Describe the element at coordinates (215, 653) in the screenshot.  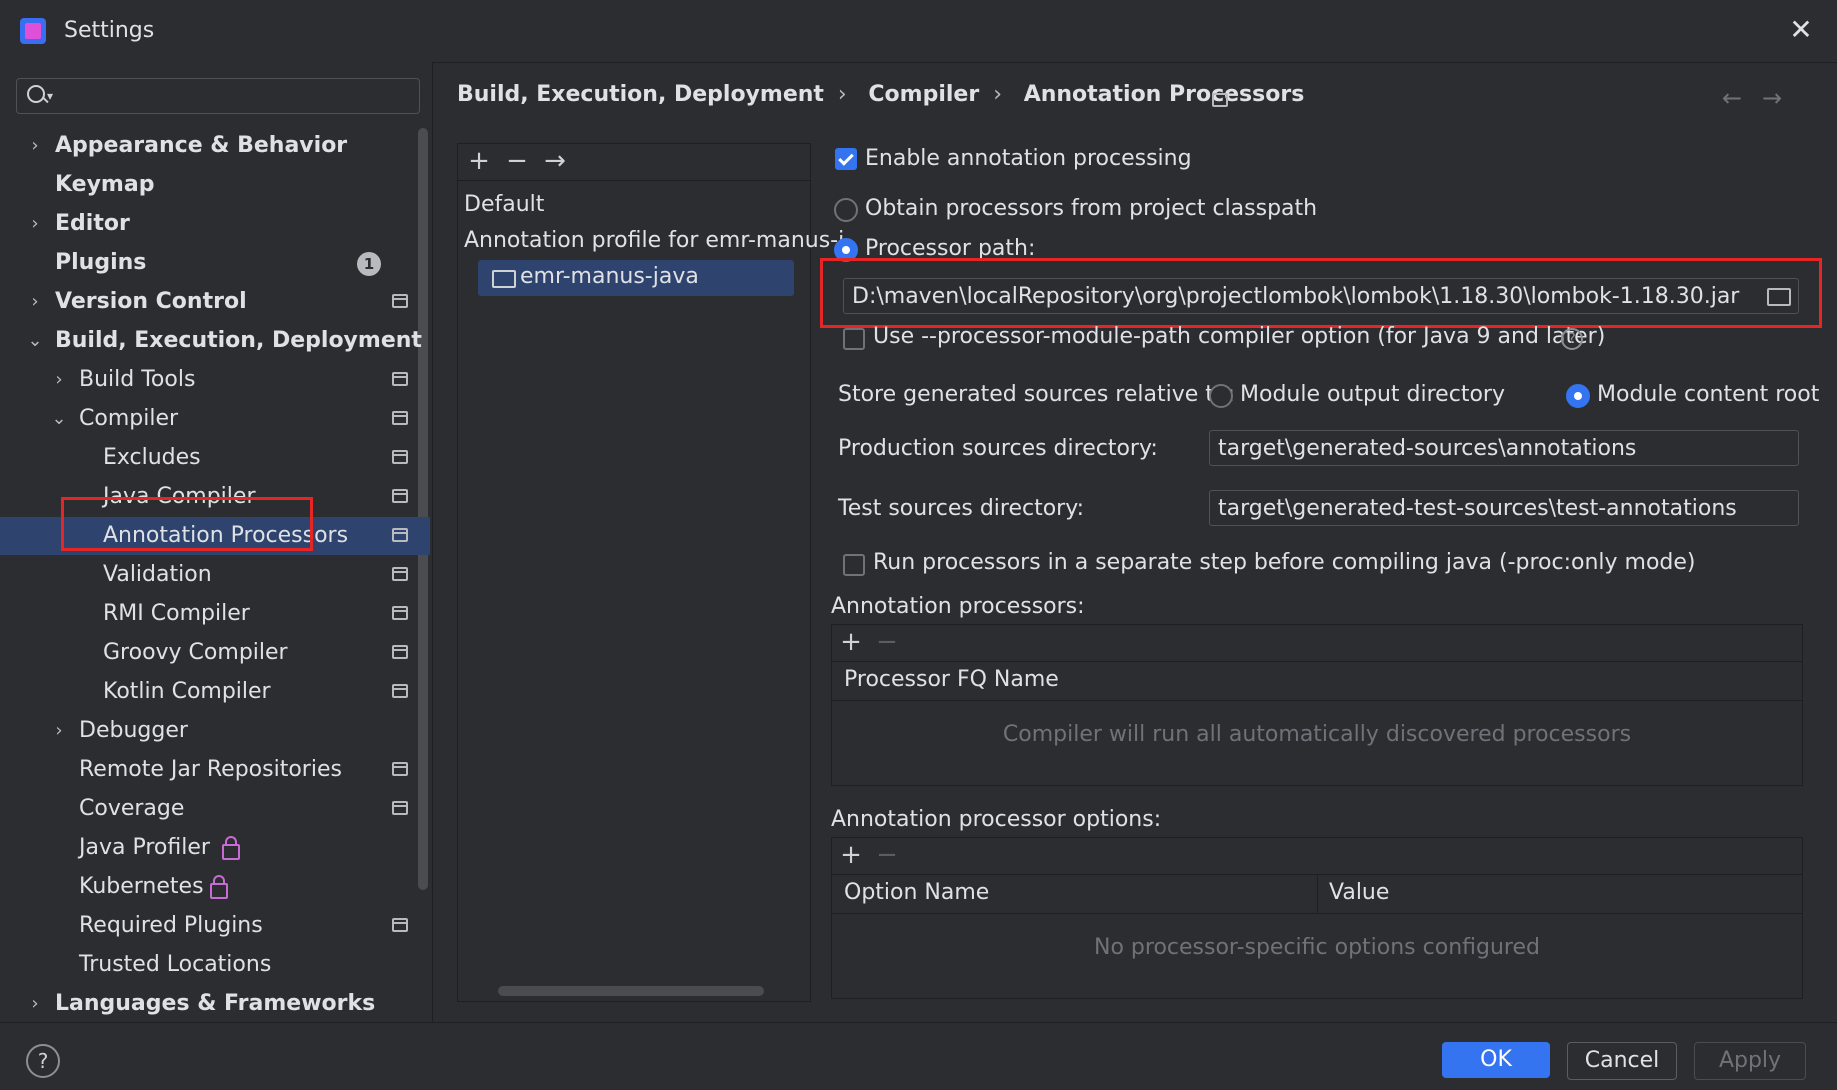
I see `sidebar-item-groovy-compiler: Groovy Compiler` at that location.